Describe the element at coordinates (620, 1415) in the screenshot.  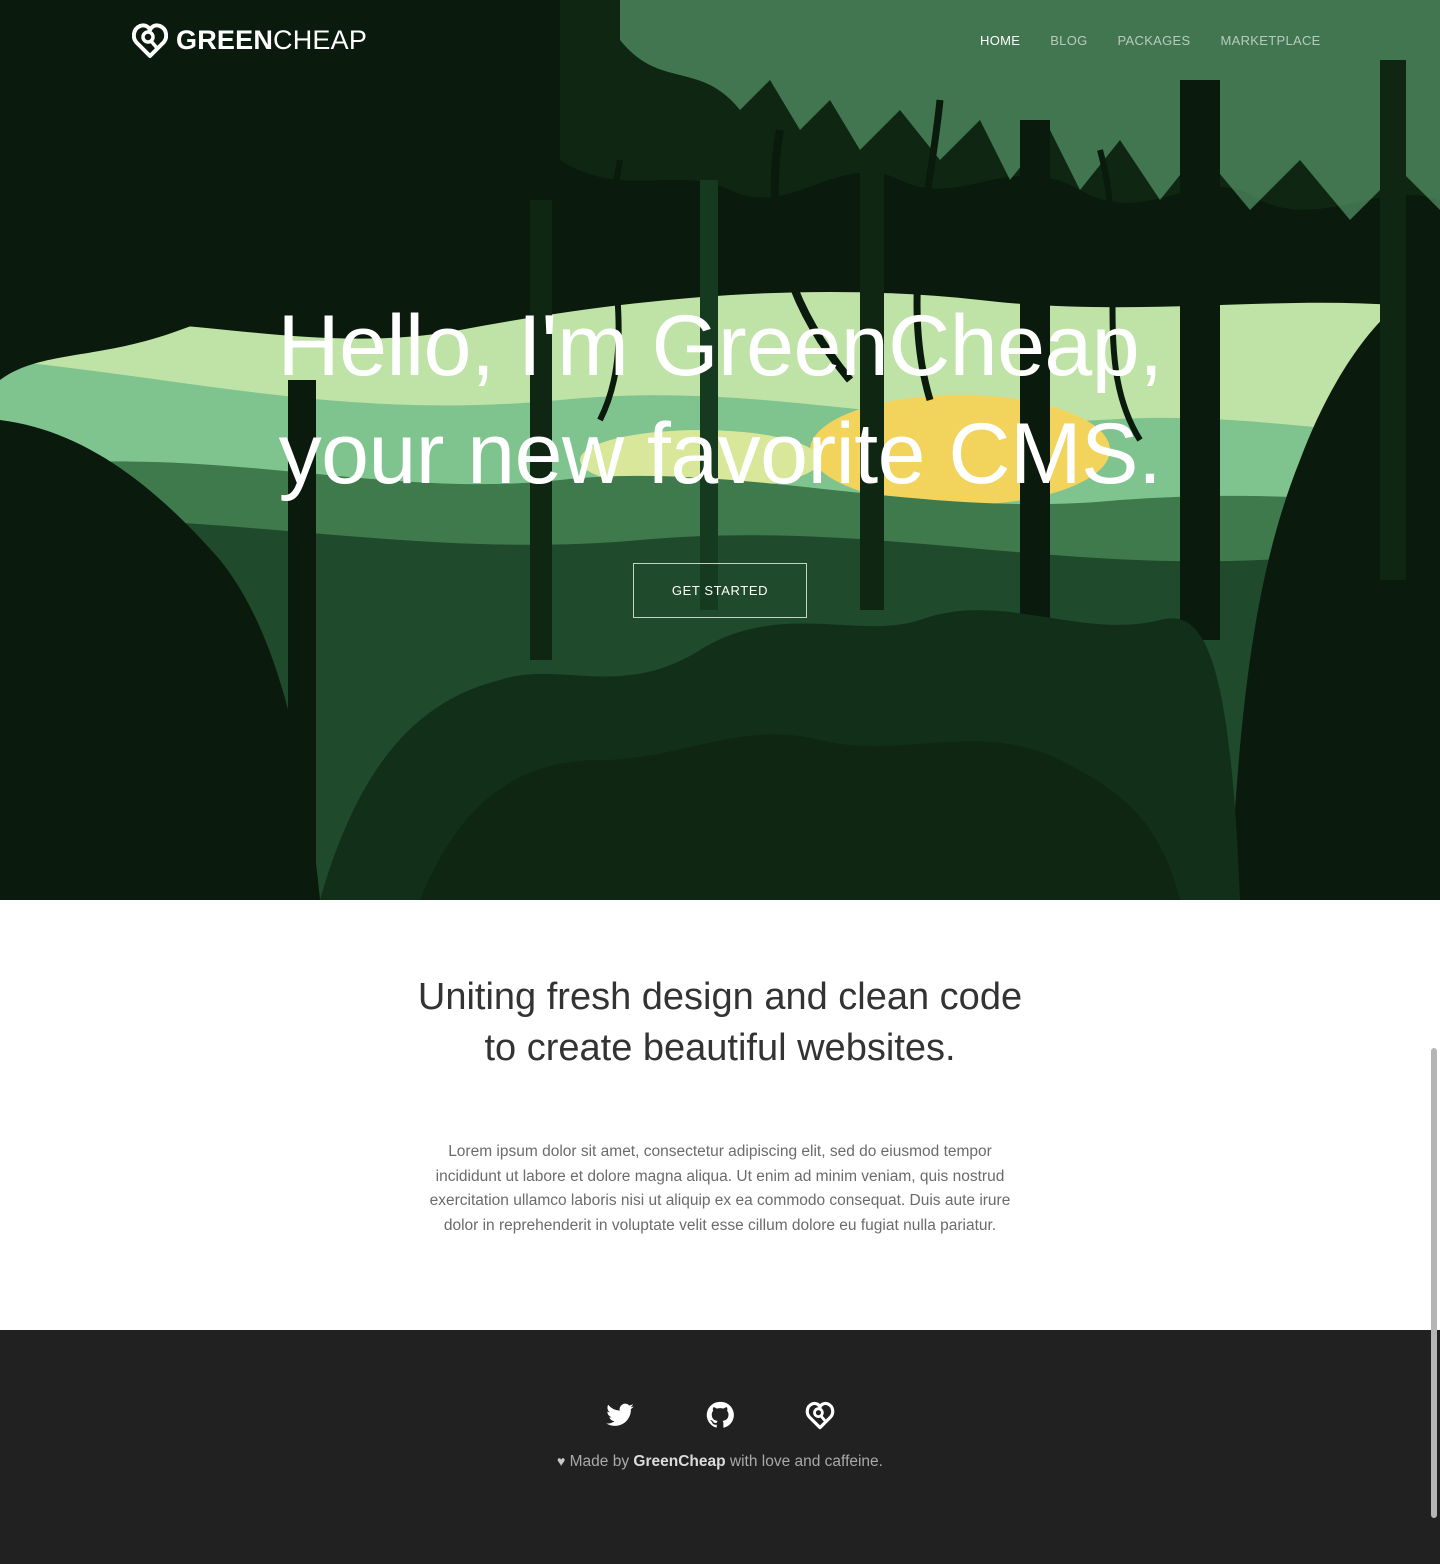
I see `twitter-icon` at that location.